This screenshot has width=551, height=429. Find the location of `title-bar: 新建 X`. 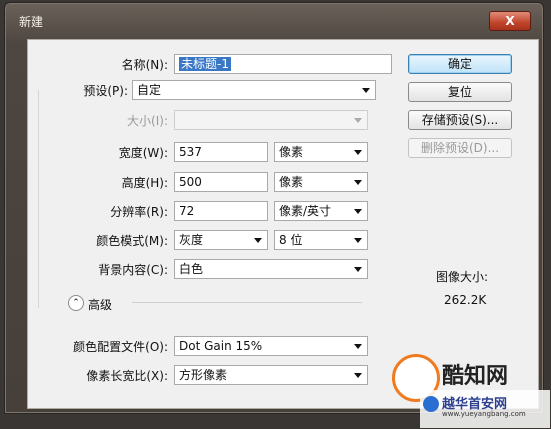

title-bar: 新建 X is located at coordinates (274, 20).